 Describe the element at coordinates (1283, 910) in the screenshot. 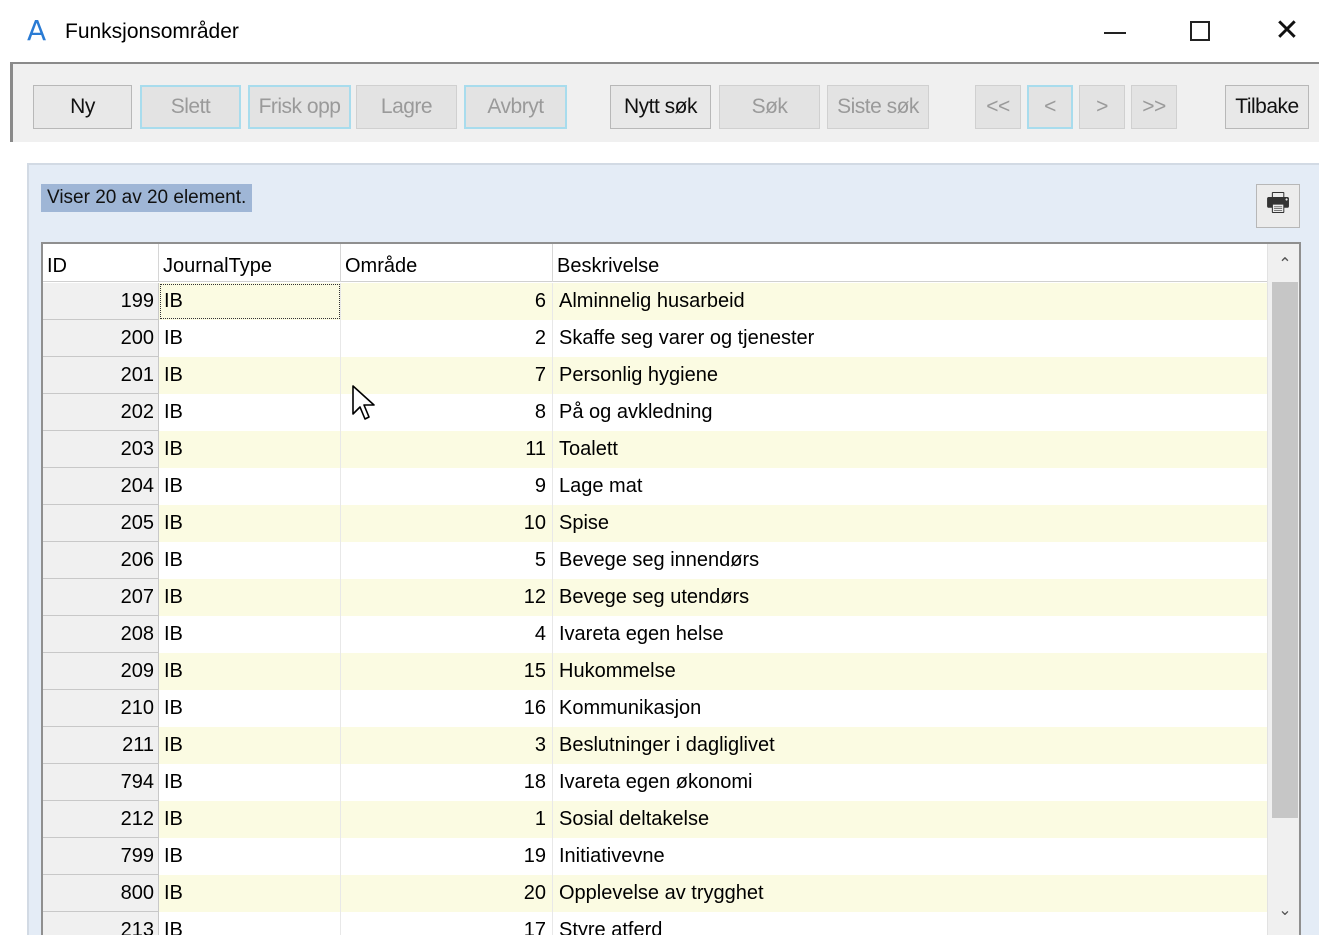

I see `scroll-down-icon: ⌄` at that location.